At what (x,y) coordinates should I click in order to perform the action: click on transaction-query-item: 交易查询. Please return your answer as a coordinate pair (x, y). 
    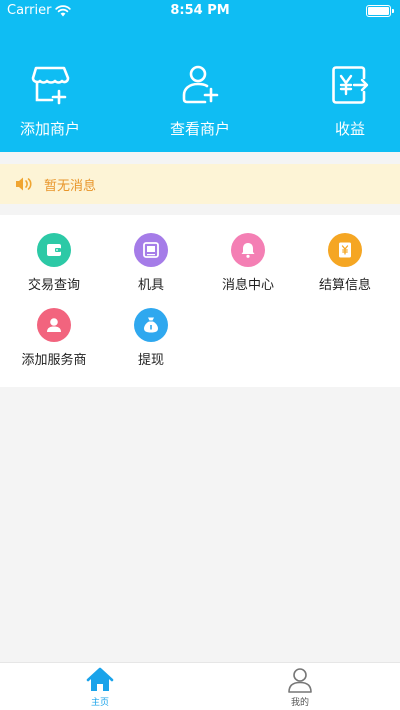
    Looking at the image, I should click on (54, 263).